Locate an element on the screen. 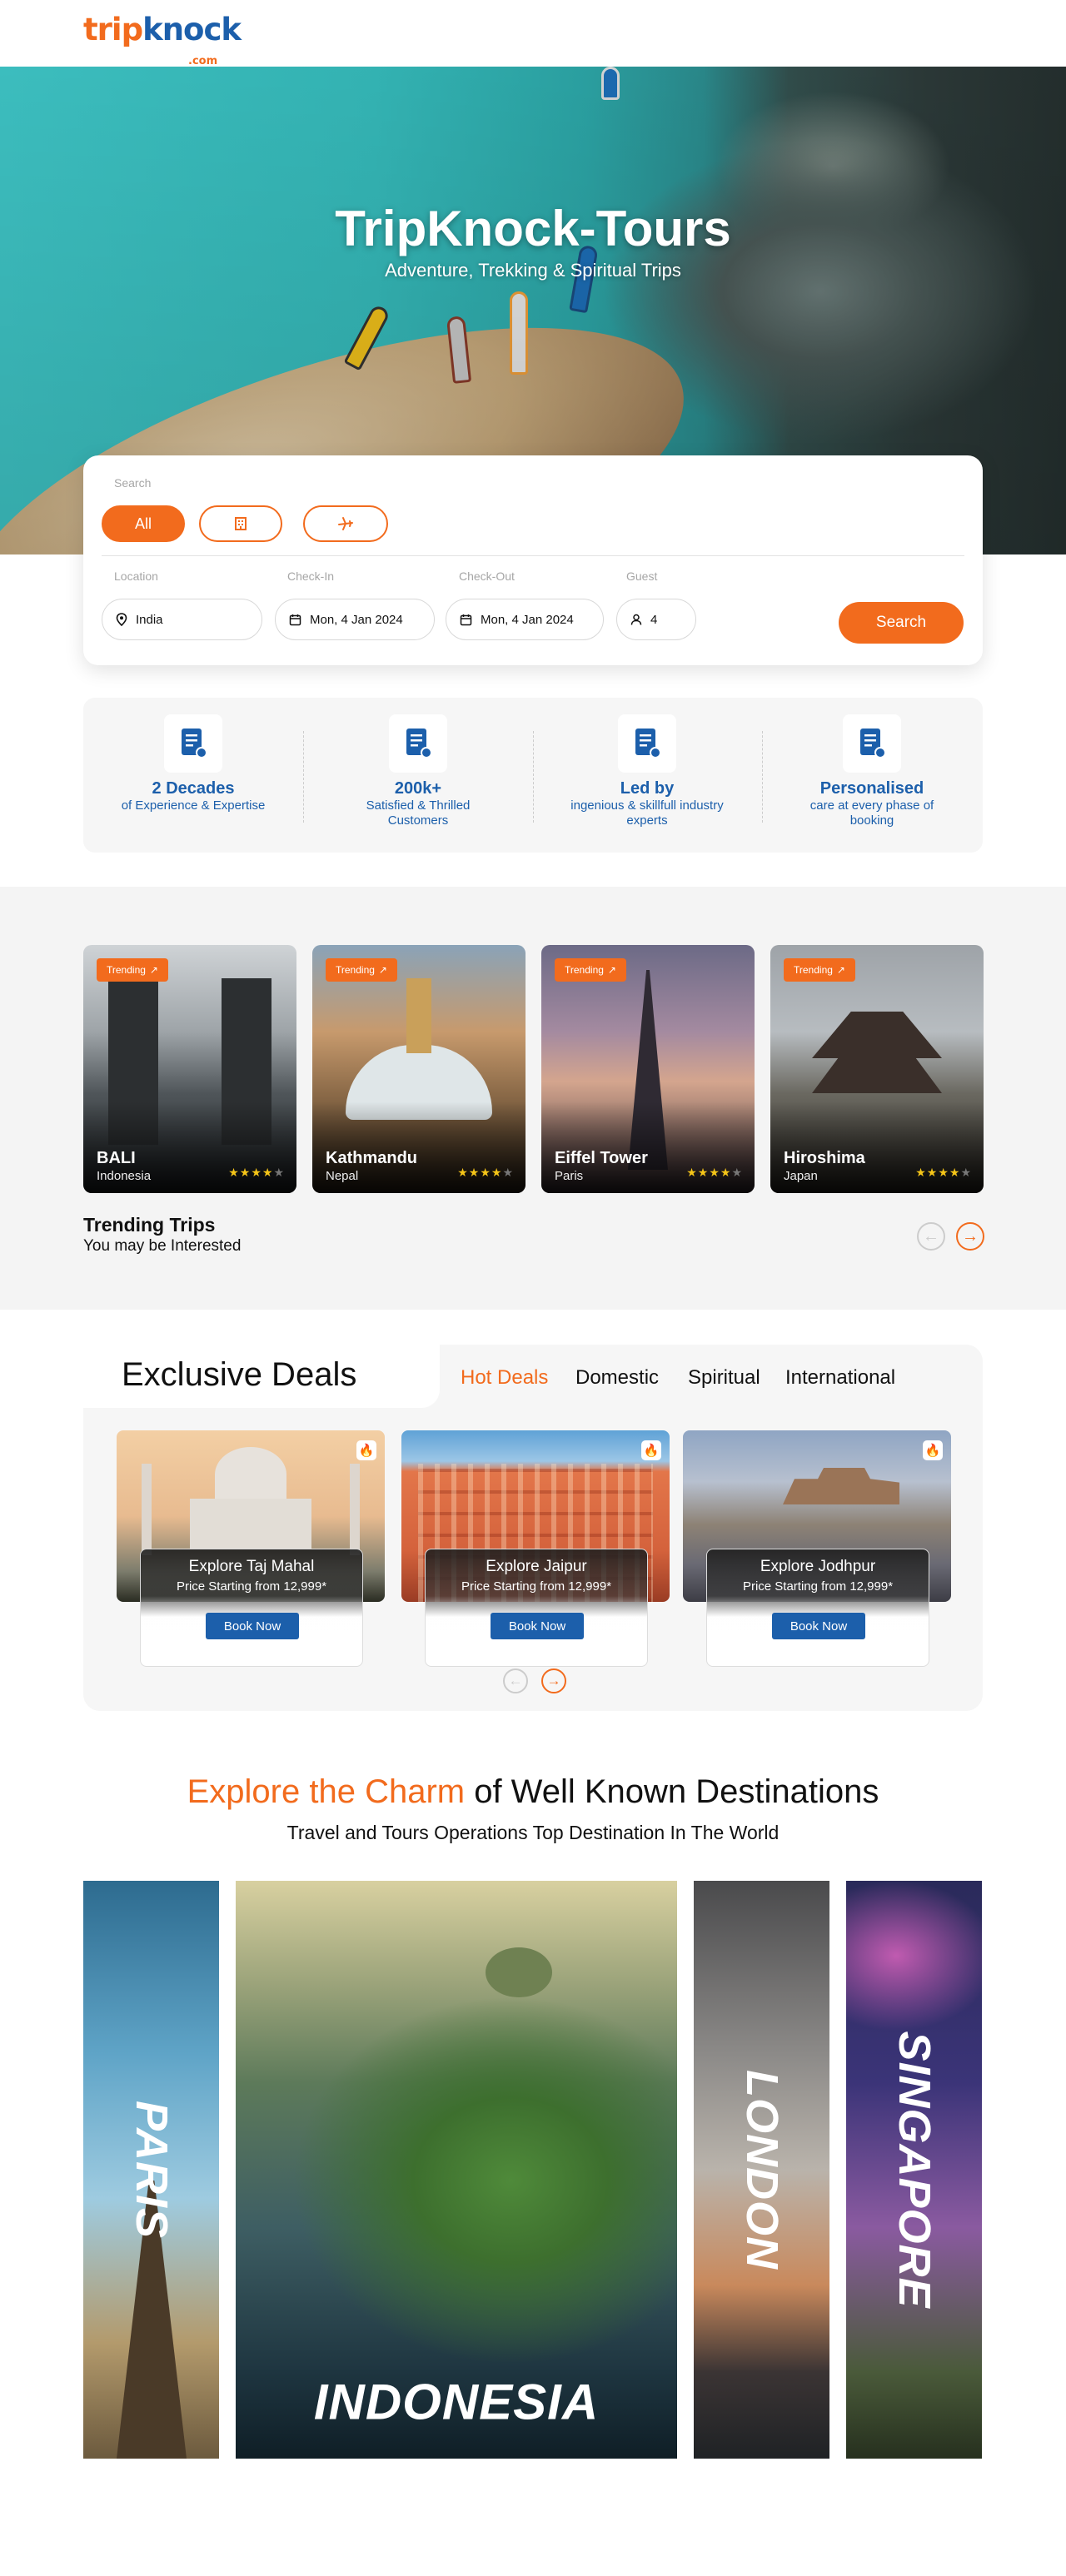 The image size is (1066, 2576). feature-desc: care at every phase of booking is located at coordinates (872, 813).